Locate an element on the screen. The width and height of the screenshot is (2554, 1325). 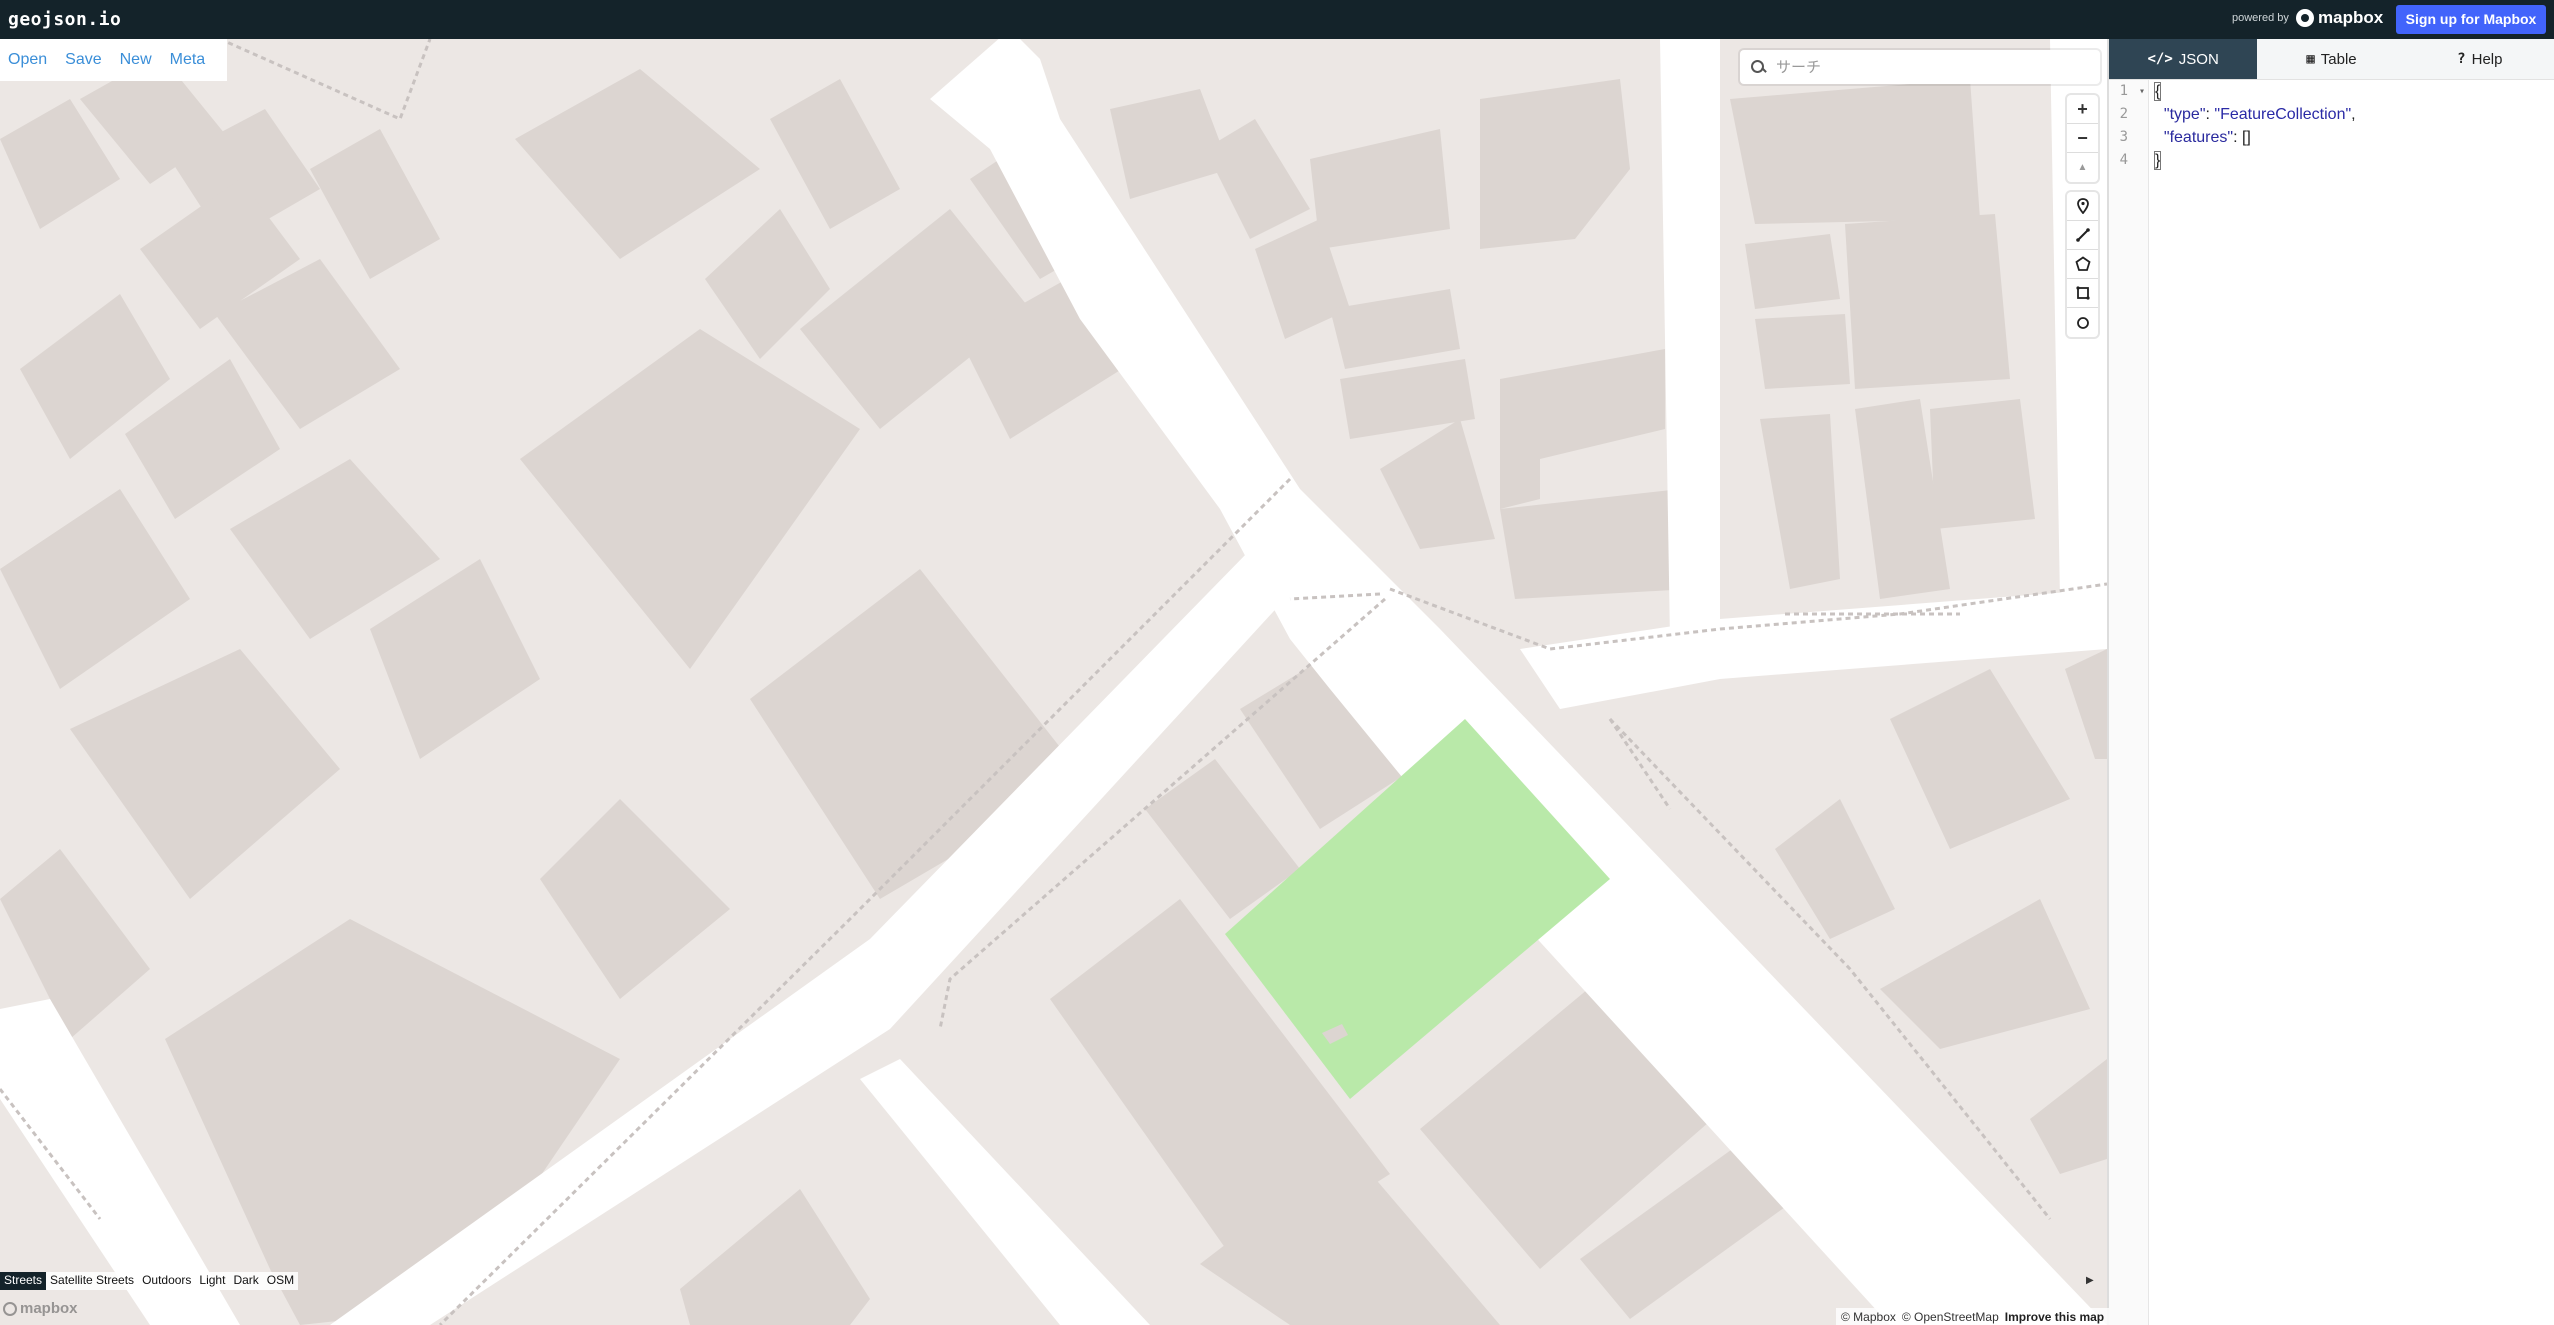
collapse-pane-arrow-icon: ▶ is located at coordinates (2090, 1280).